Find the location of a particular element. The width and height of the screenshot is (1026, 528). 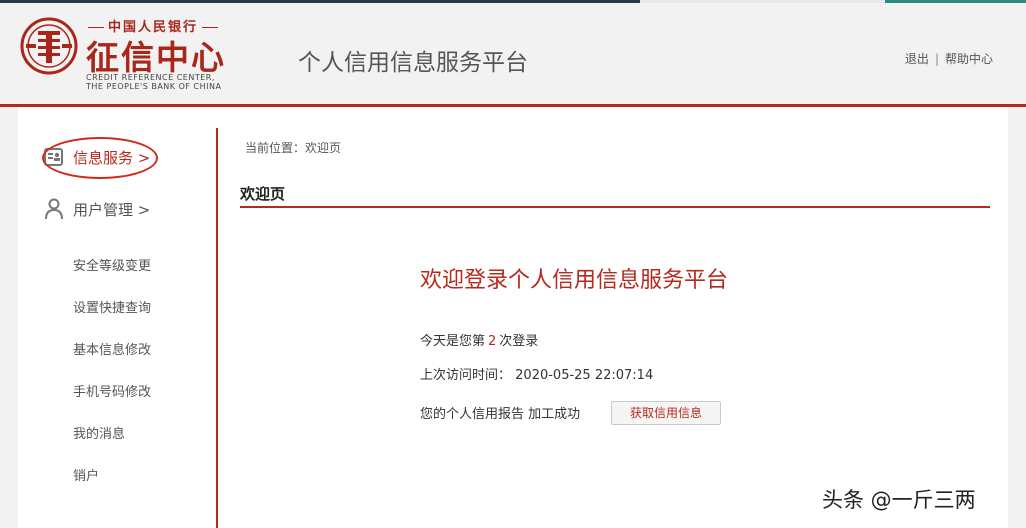

help-center-link: 帮助中心 is located at coordinates (969, 59).